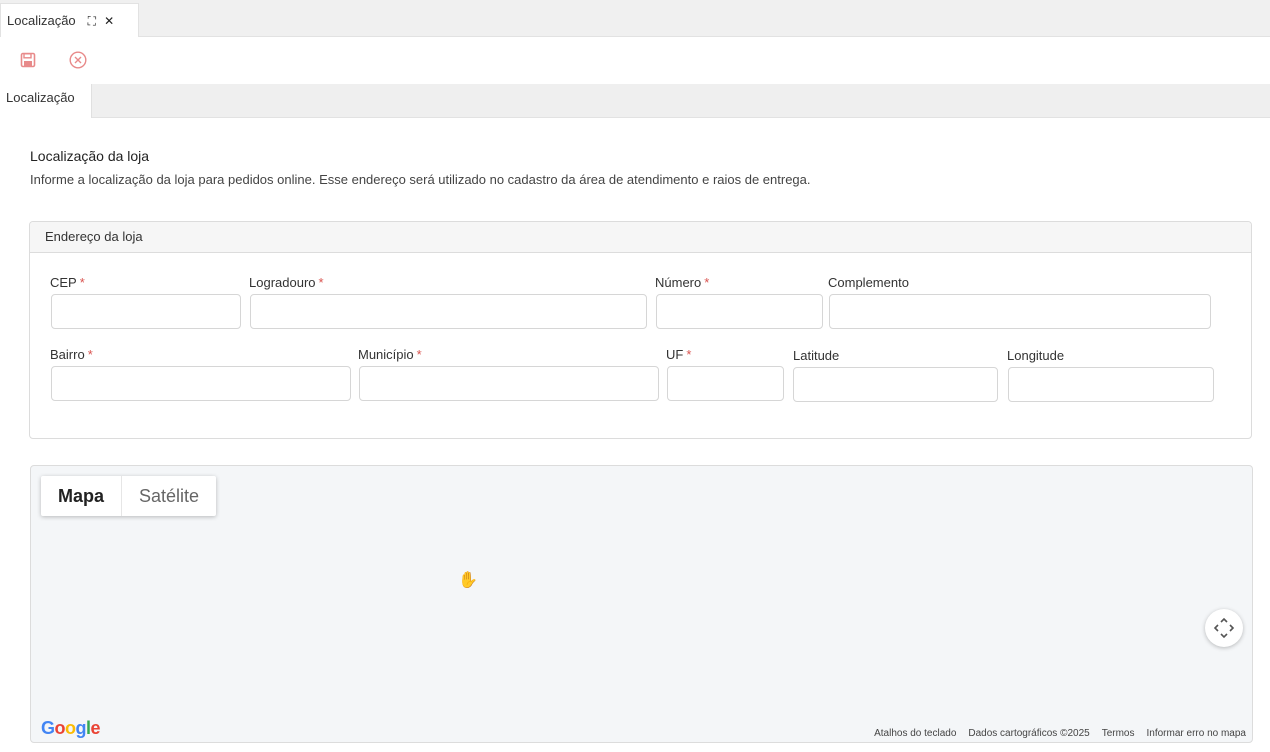 The width and height of the screenshot is (1270, 752). I want to click on save-icon, so click(28, 60).